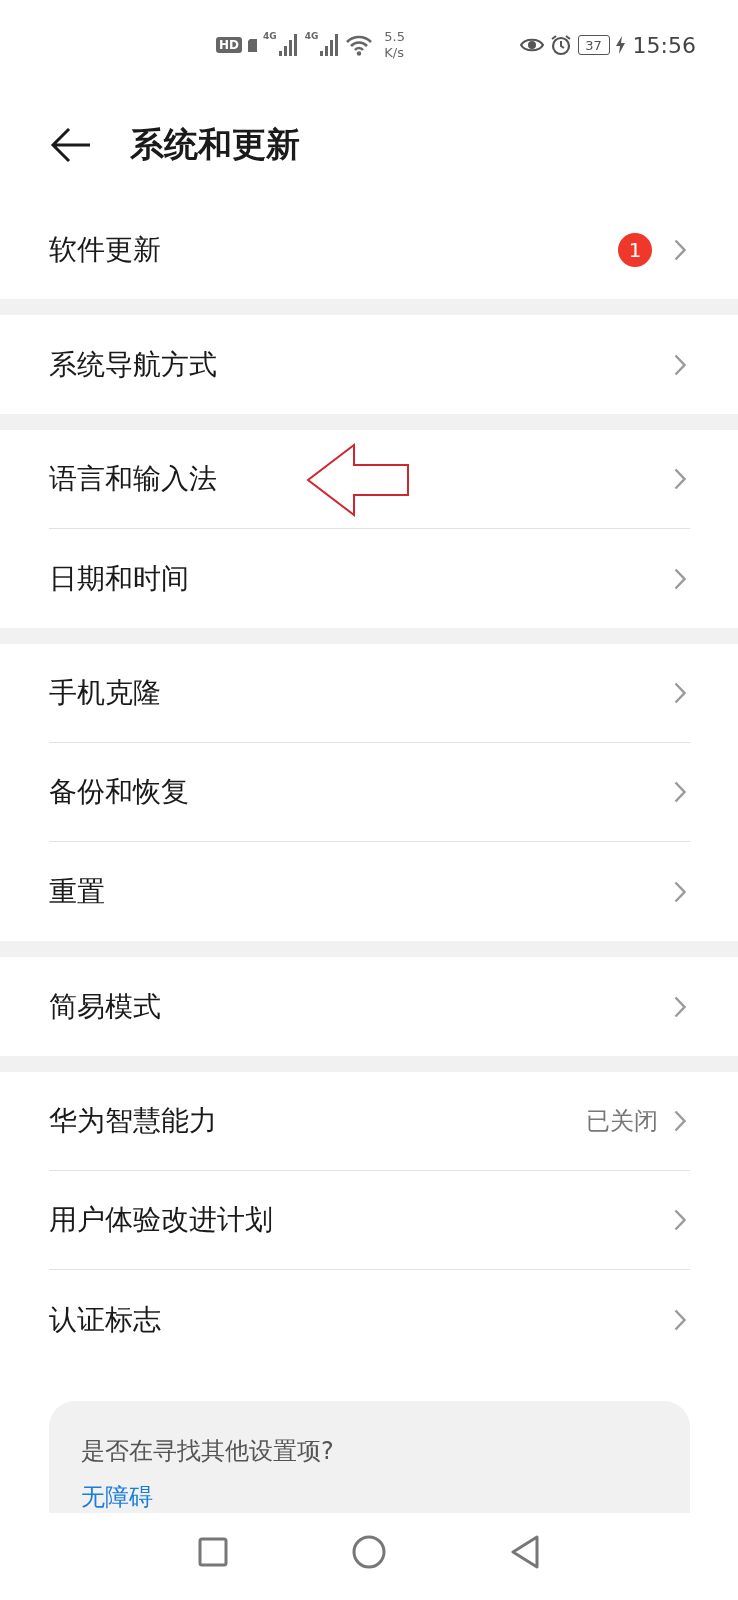  What do you see at coordinates (133, 479) in the screenshot?
I see `row-label: 语言和输入法` at bounding box center [133, 479].